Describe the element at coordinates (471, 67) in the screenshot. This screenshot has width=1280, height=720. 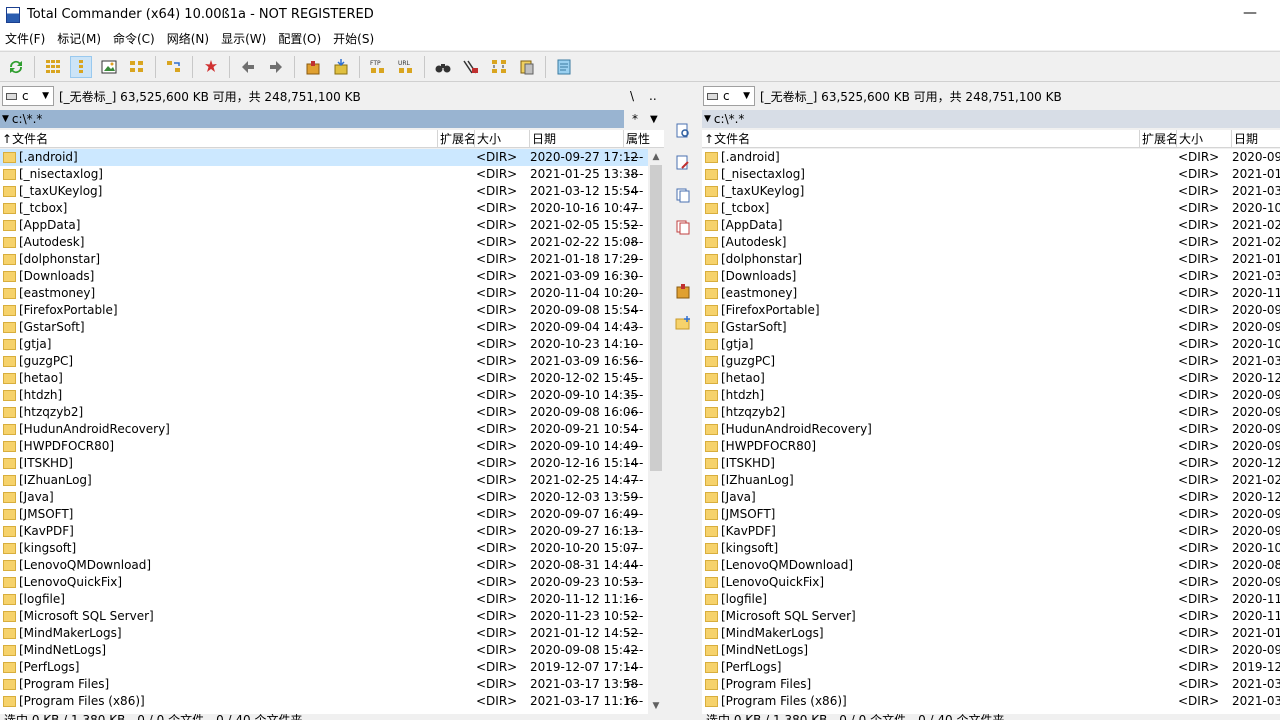
I see `multi-rename-icon` at that location.